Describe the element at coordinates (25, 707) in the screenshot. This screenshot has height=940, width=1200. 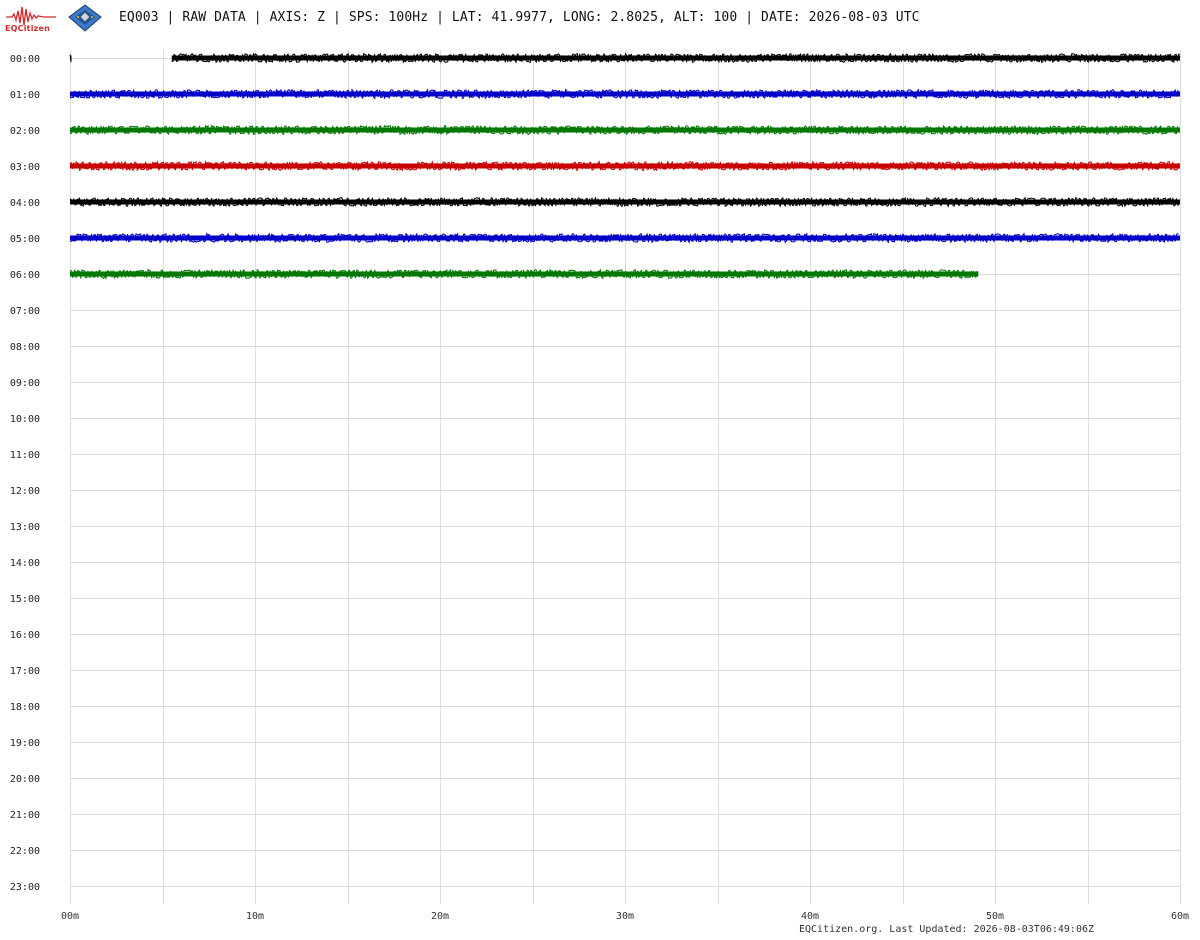
I see `y-tick-label: 18:00` at that location.